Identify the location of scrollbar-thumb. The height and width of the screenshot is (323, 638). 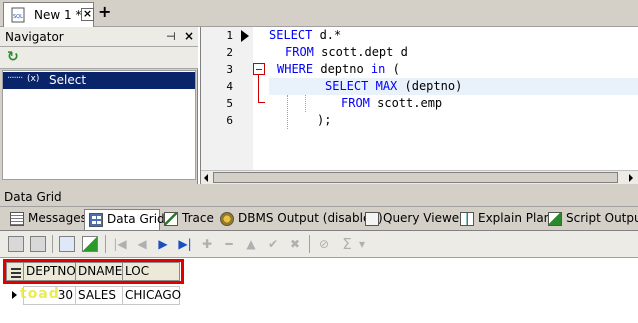
(415, 177).